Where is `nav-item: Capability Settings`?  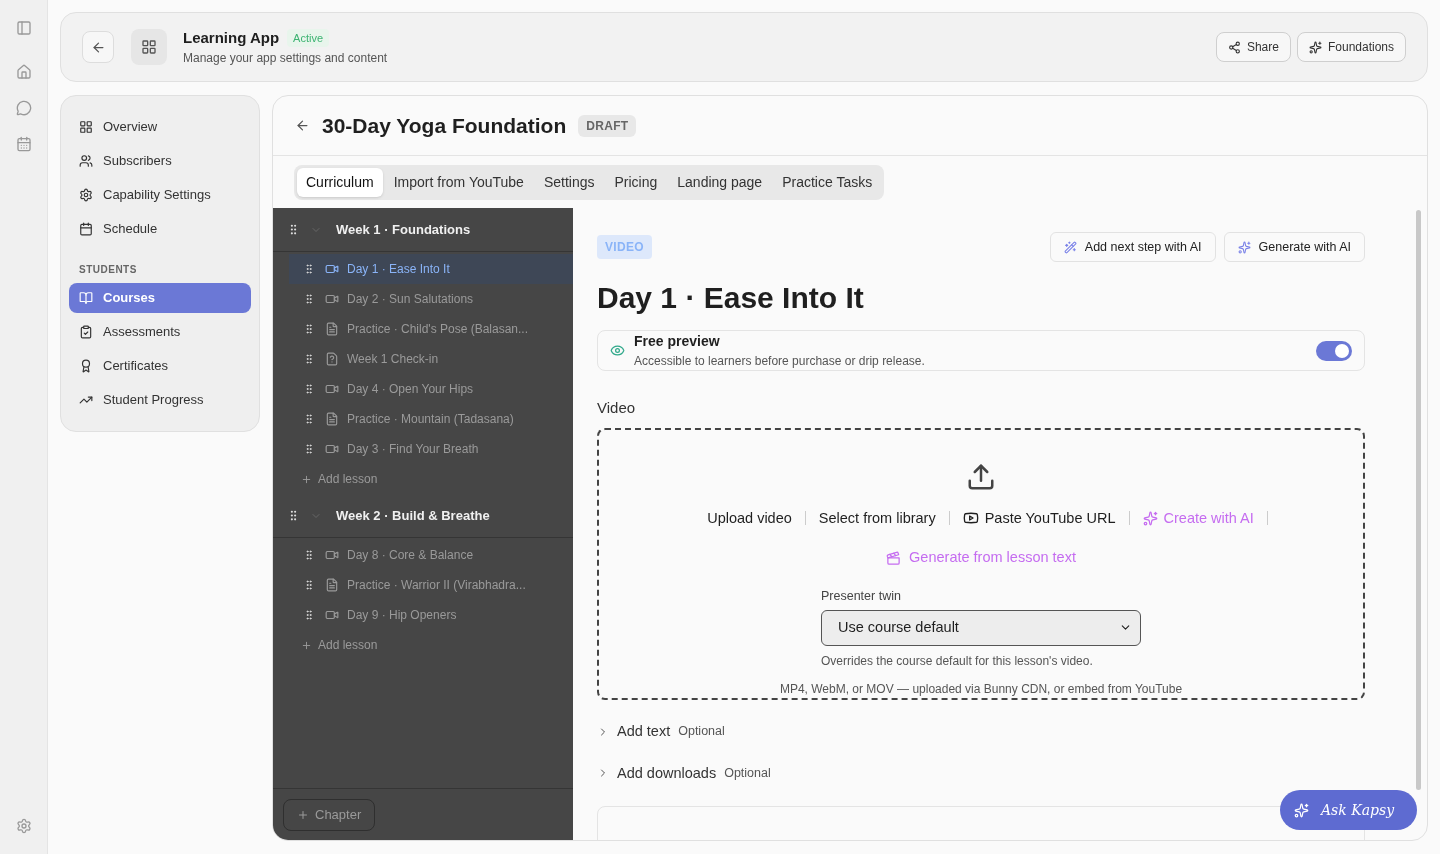 nav-item: Capability Settings is located at coordinates (160, 195).